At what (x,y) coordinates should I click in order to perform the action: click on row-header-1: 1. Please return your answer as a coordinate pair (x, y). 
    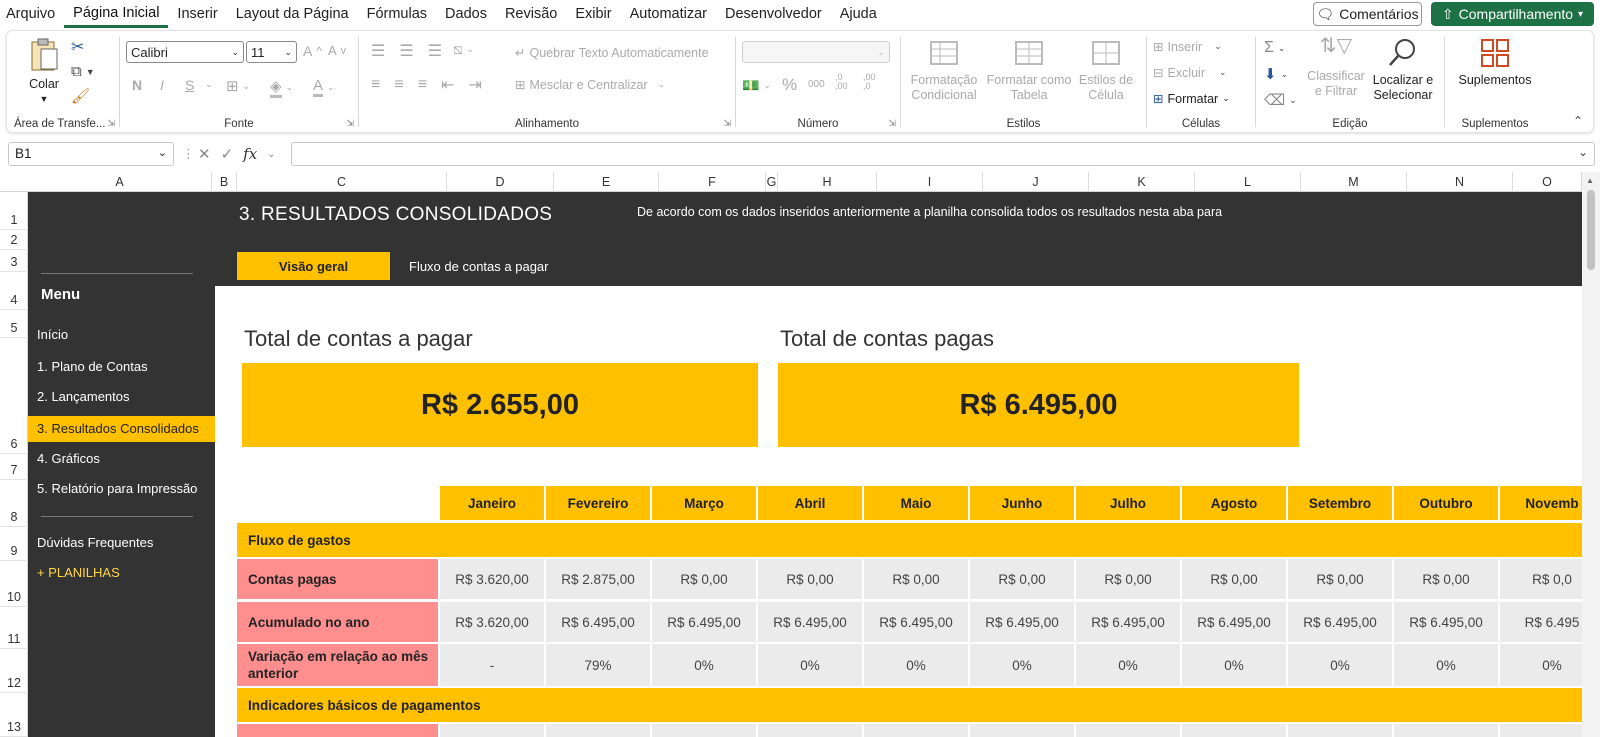
    Looking at the image, I should click on (14, 211).